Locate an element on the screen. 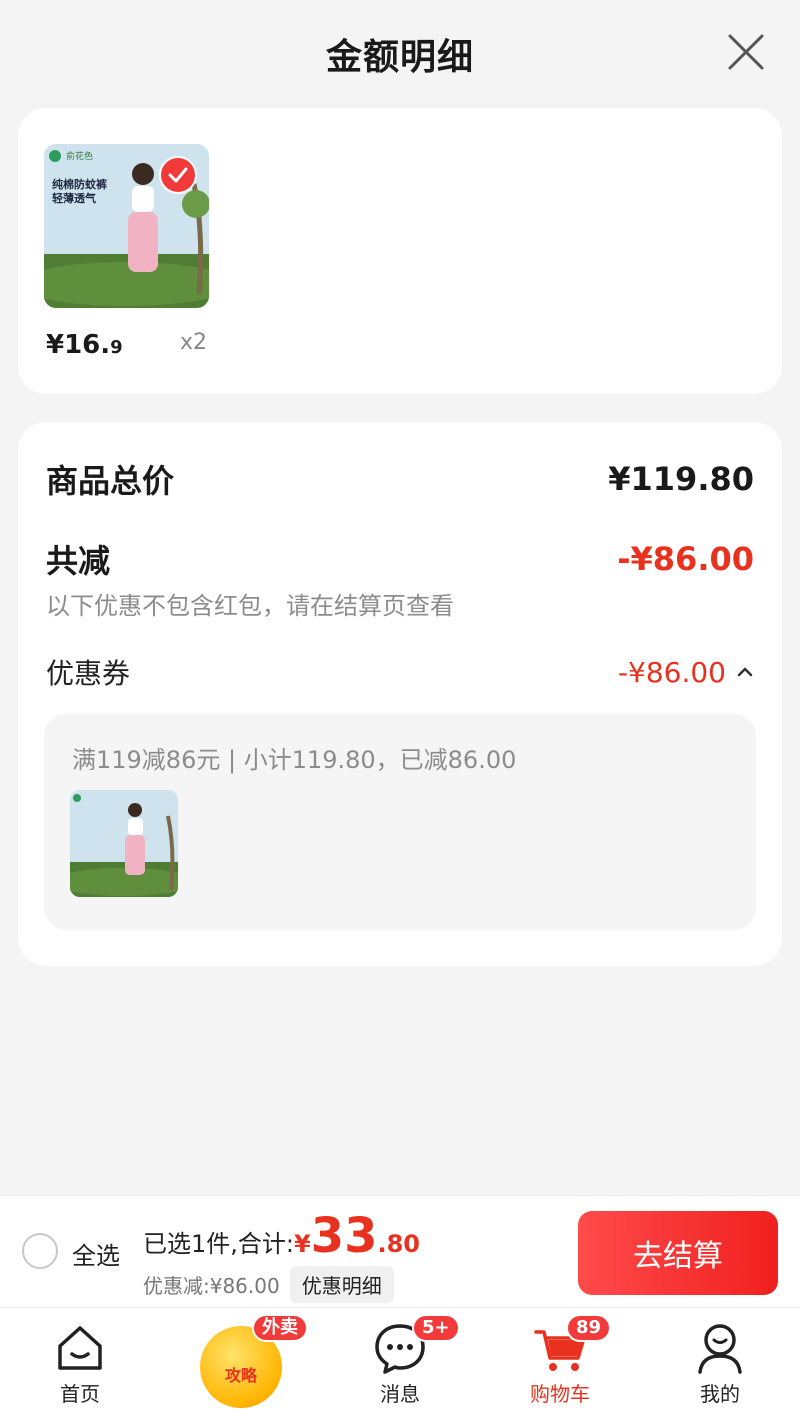 This screenshot has width=800, height=1419. coupon-detail-box: 满119减86元 | 小计119.80，已减86.00 is located at coordinates (400, 822).